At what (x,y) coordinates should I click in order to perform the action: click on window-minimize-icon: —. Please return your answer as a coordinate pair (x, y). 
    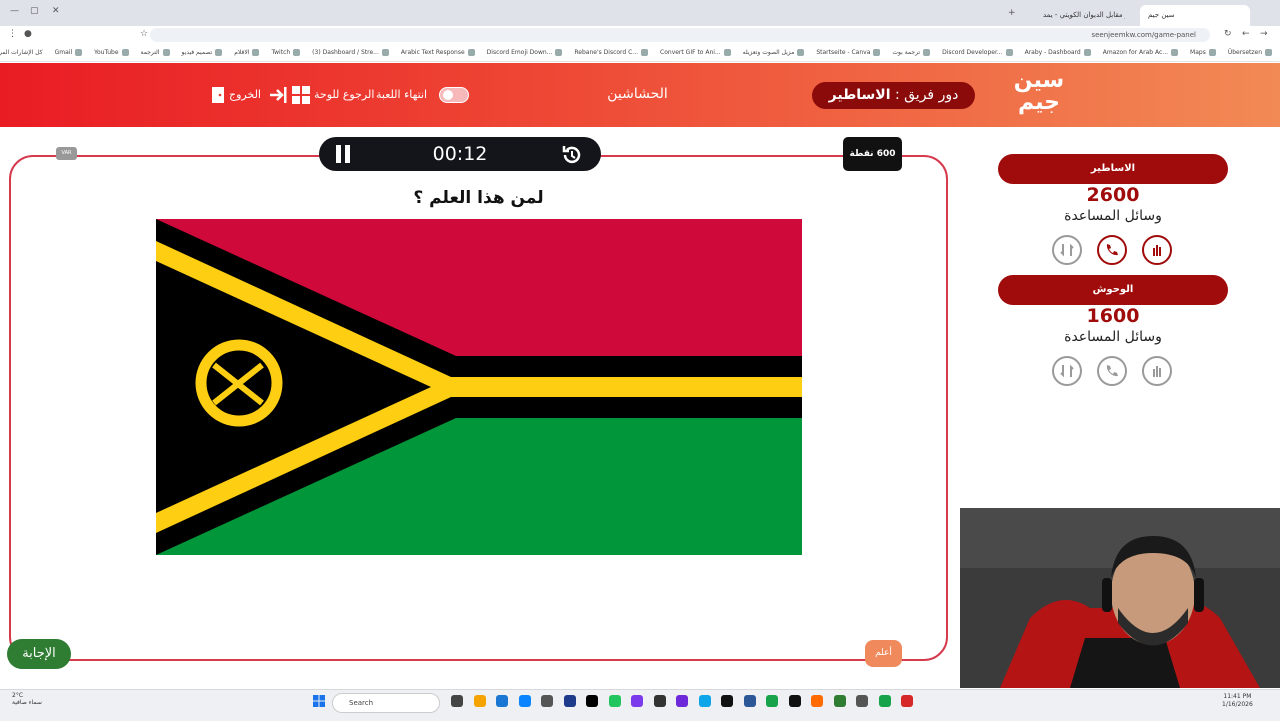
    Looking at the image, I should click on (14, 11).